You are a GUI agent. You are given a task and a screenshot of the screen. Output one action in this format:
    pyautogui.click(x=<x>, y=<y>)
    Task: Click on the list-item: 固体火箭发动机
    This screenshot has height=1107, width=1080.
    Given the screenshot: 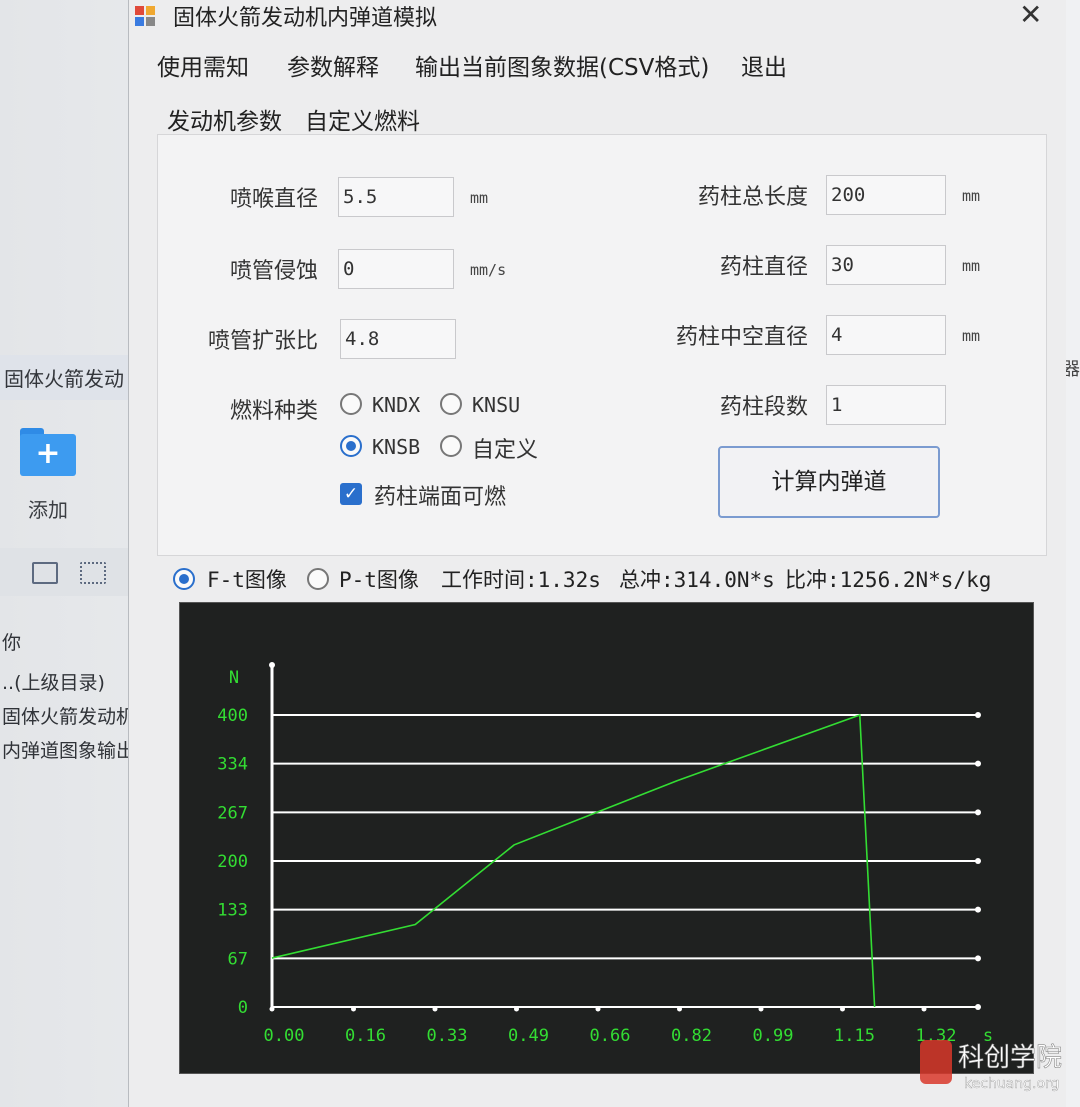 What is the action you would take?
    pyautogui.click(x=68, y=715)
    